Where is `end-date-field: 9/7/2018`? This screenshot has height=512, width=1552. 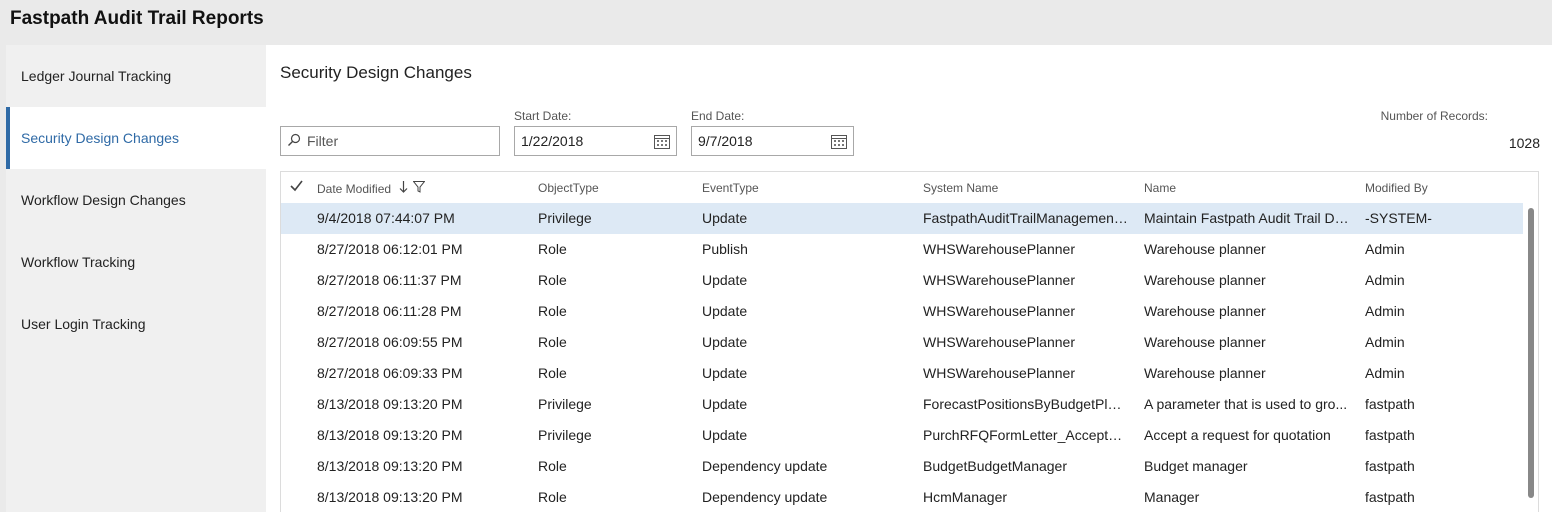
end-date-field: 9/7/2018 is located at coordinates (772, 141).